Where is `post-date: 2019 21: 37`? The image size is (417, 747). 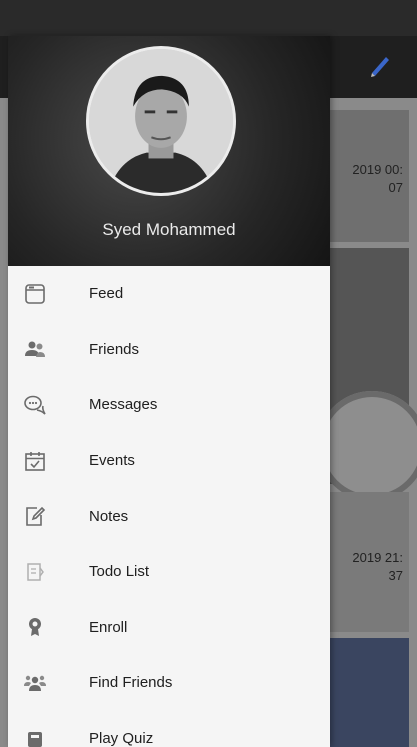 post-date: 2019 21: 37 is located at coordinates (377, 566).